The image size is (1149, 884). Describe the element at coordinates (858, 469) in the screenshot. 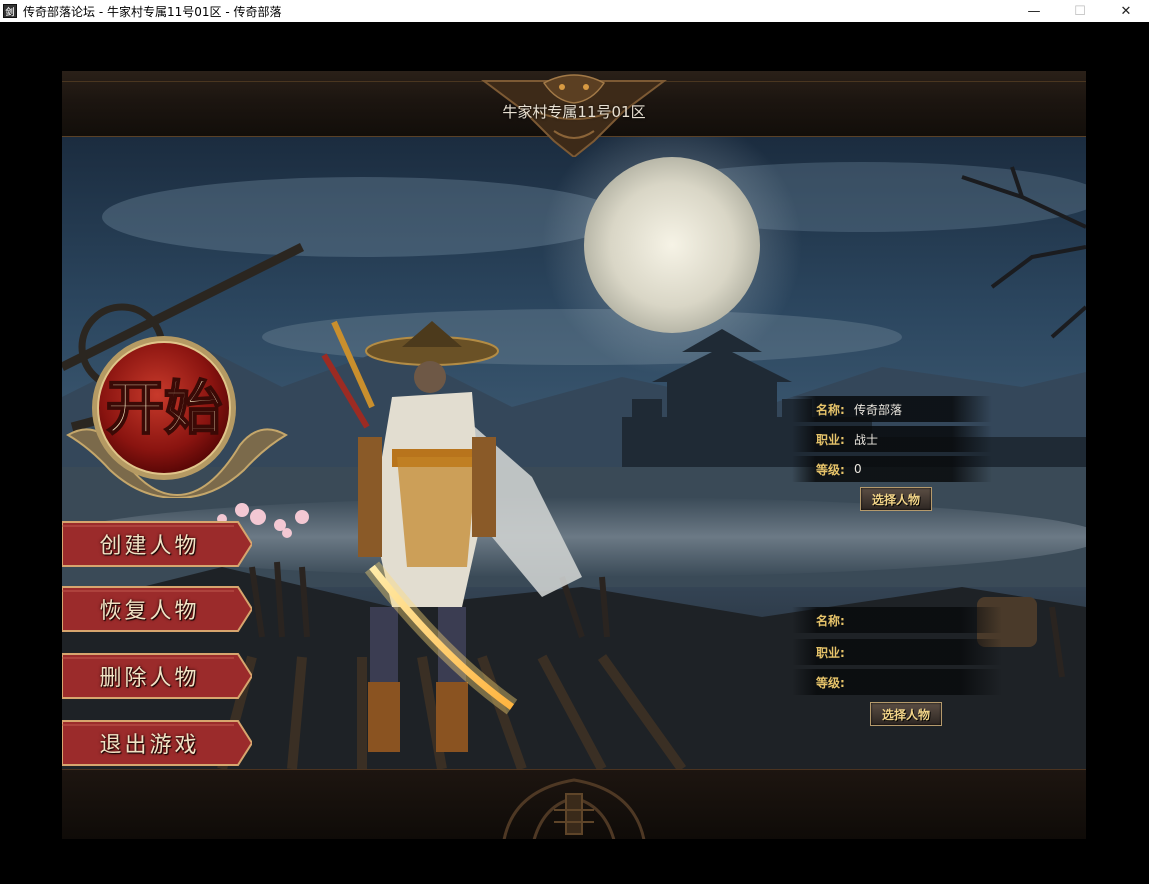

I see `slot1-level-value: 0` at that location.